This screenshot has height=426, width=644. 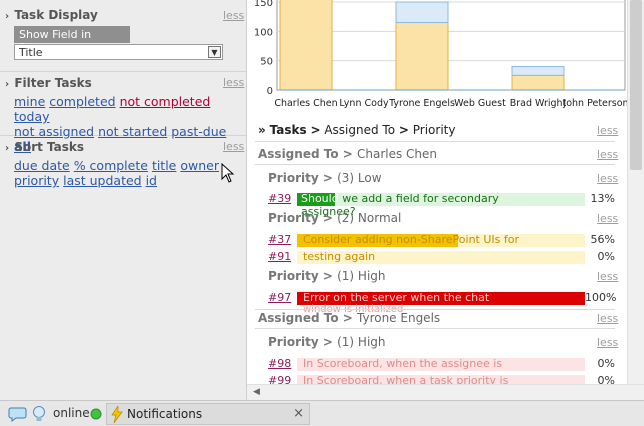 What do you see at coordinates (31, 52) in the screenshot?
I see `progress-field-value: Title` at bounding box center [31, 52].